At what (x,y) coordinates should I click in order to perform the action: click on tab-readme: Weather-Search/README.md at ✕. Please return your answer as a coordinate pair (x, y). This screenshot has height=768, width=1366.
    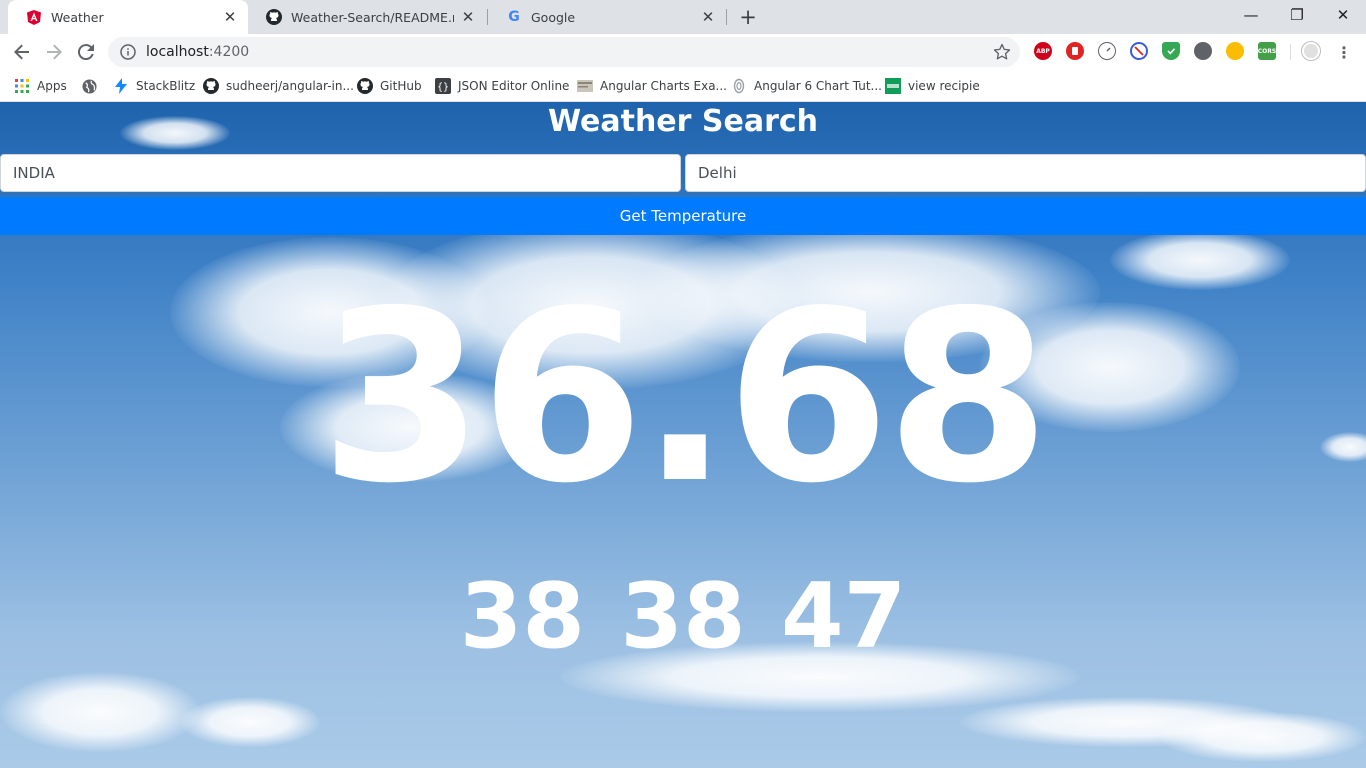
    Looking at the image, I should click on (367, 17).